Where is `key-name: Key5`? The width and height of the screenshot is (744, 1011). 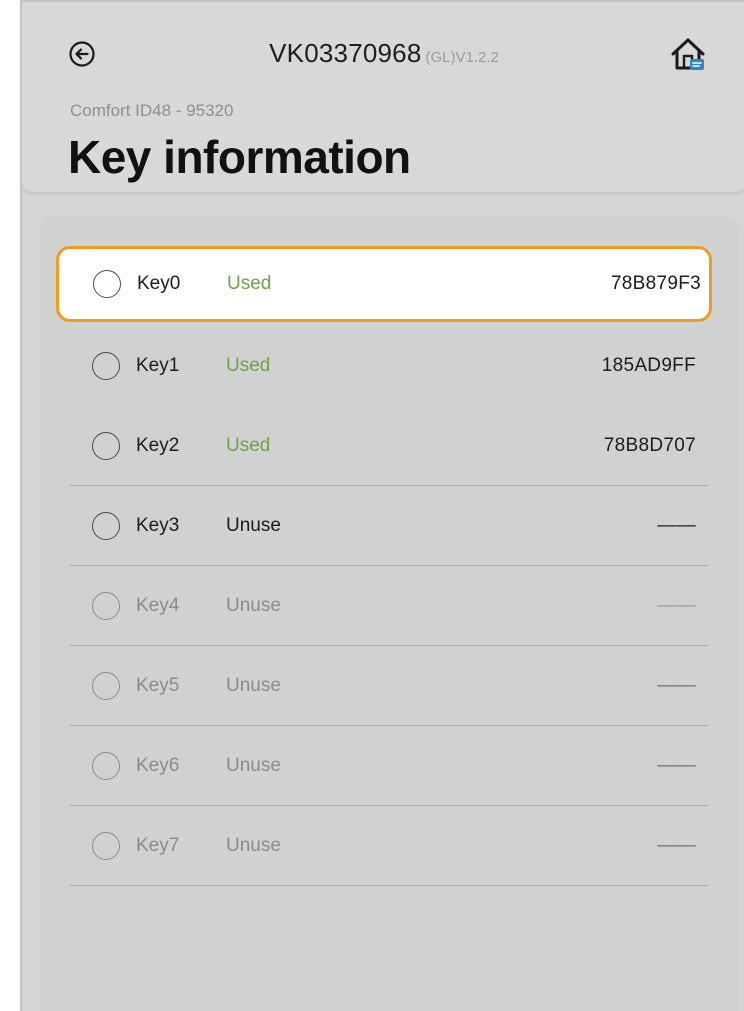 key-name: Key5 is located at coordinates (158, 685).